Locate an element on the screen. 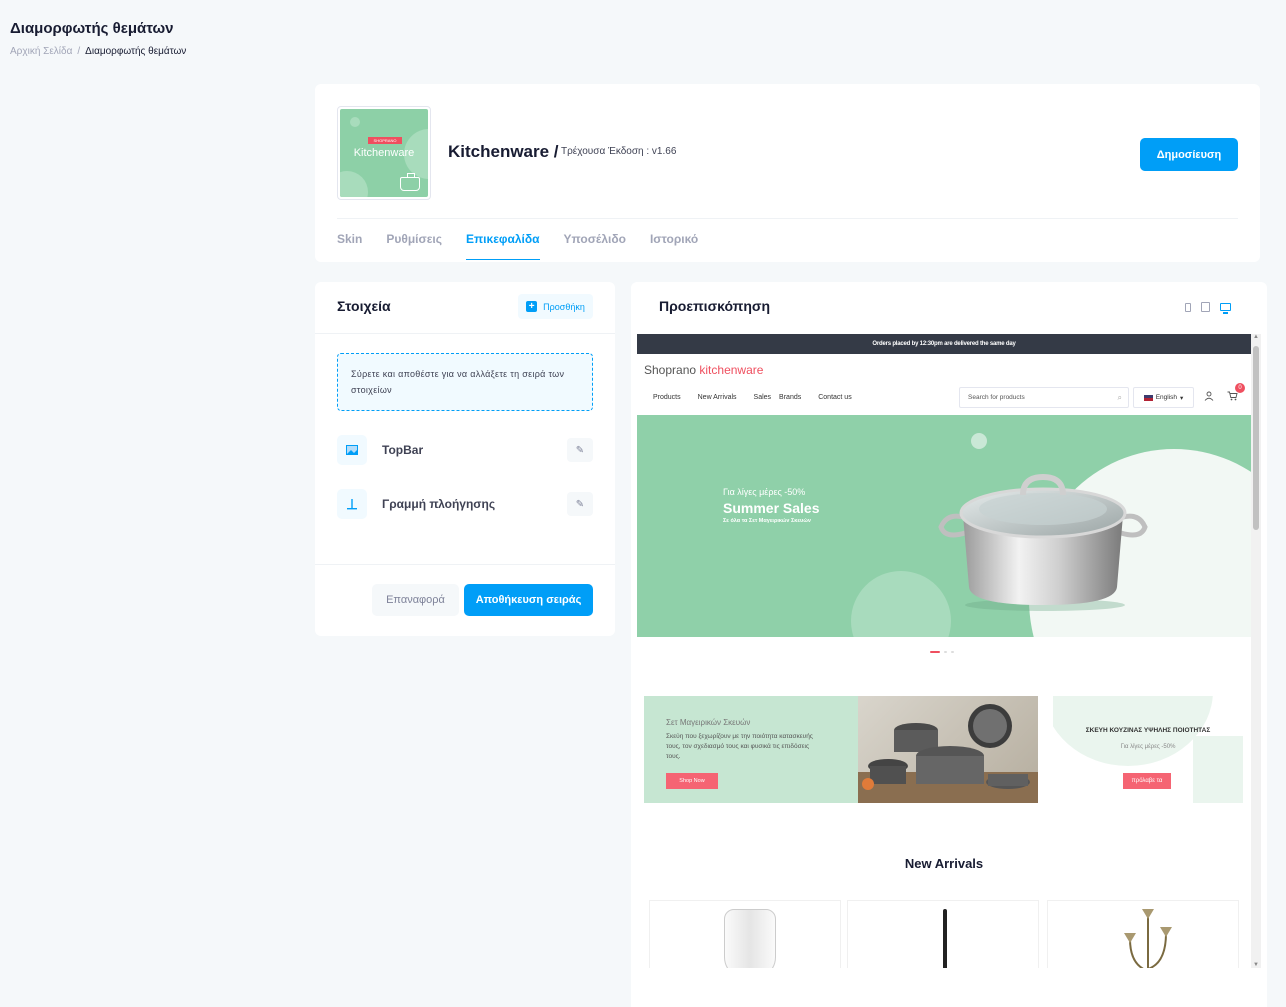 The width and height of the screenshot is (1286, 1007). save-order-button: Αποθήκευση σειράς is located at coordinates (528, 600).